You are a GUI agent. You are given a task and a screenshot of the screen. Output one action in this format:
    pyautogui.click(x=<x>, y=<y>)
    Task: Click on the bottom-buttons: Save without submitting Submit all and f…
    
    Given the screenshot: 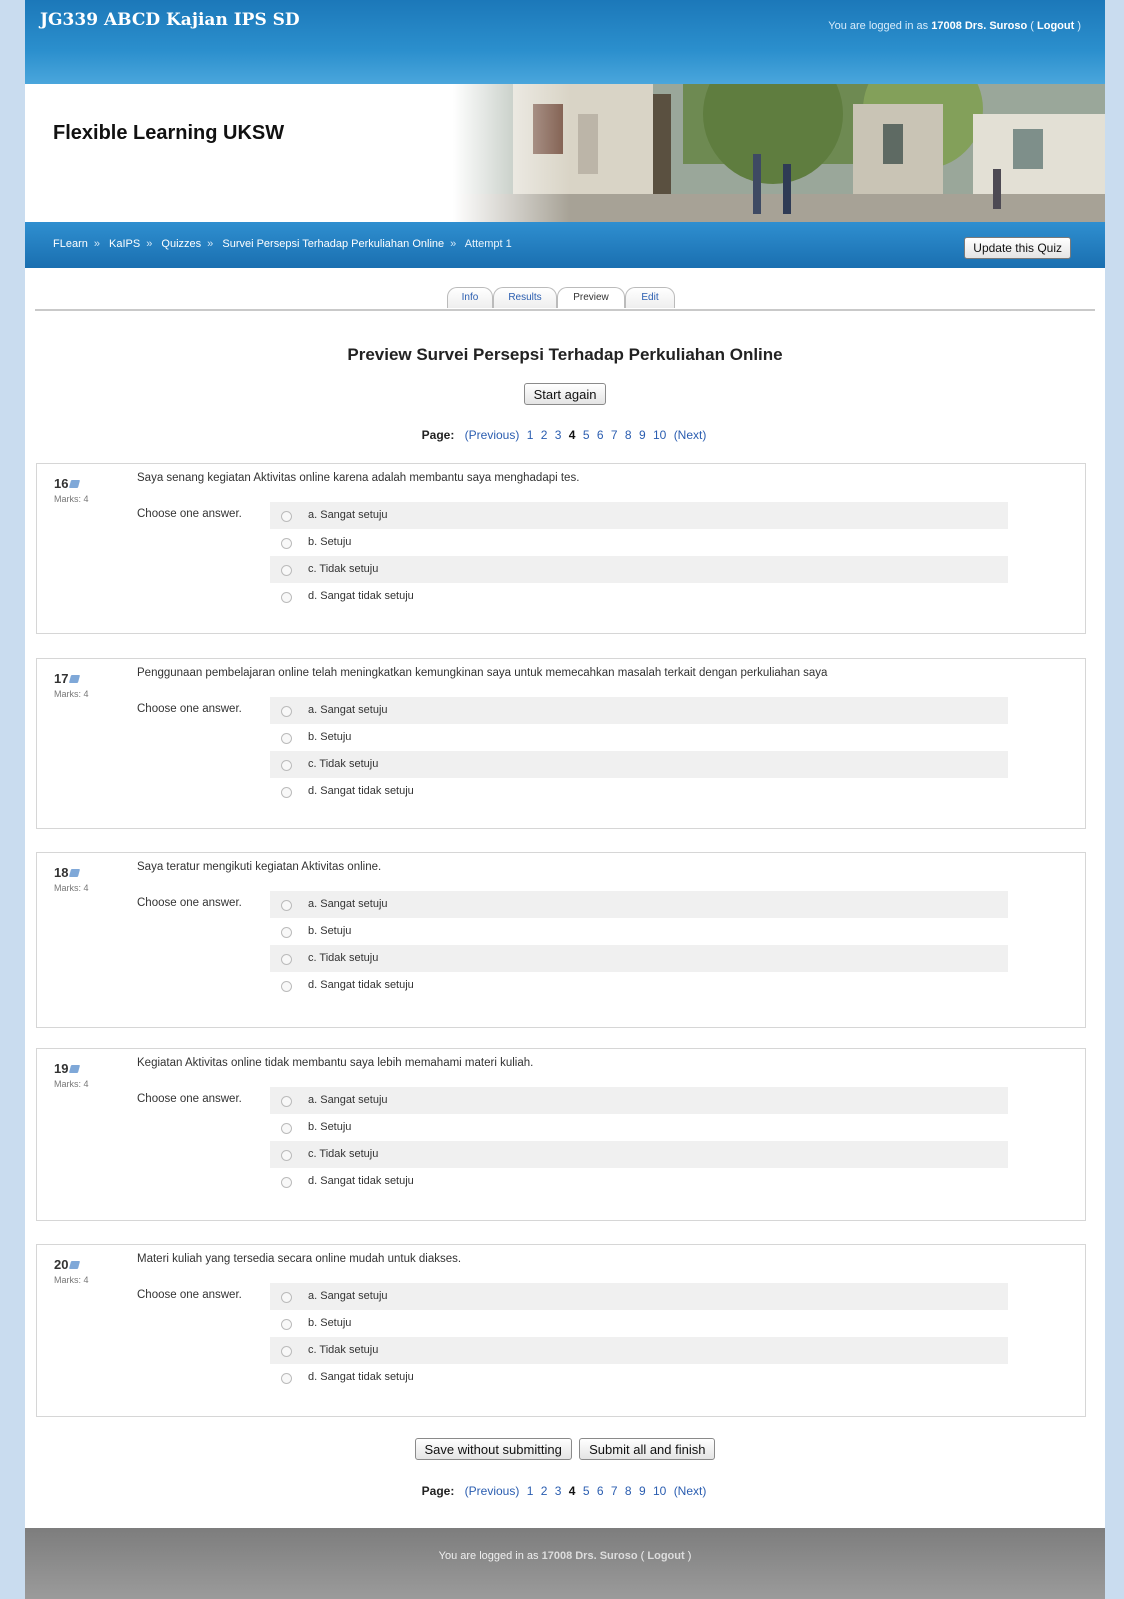 What is the action you would take?
    pyautogui.click(x=565, y=1449)
    